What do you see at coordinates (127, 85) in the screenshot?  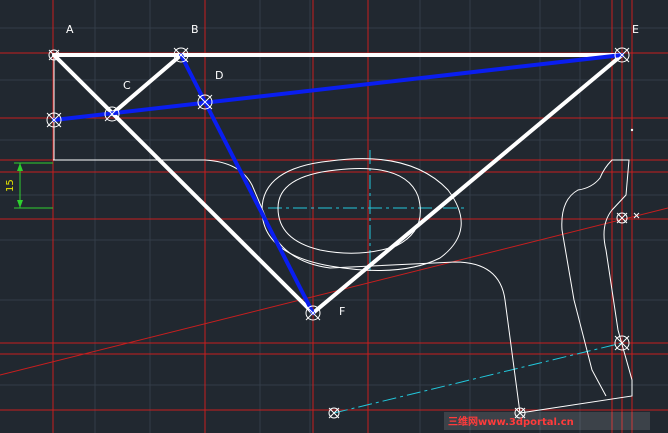 I see `point-label-c: C` at bounding box center [127, 85].